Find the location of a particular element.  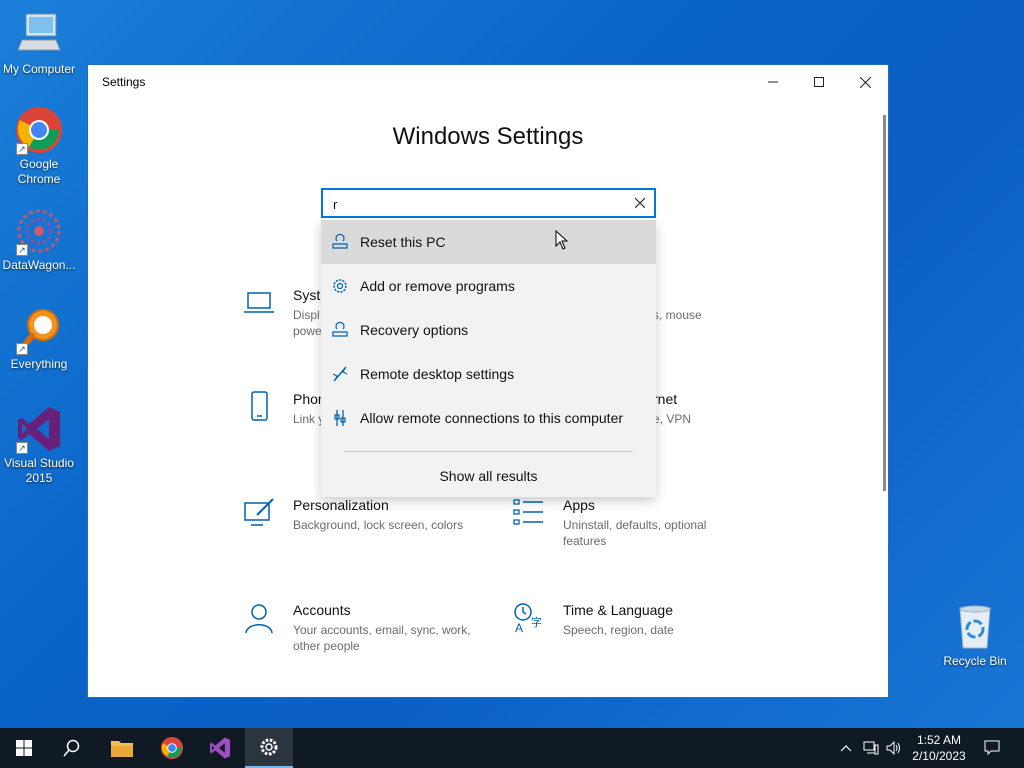

visual-studio-icon is located at coordinates (220, 748).